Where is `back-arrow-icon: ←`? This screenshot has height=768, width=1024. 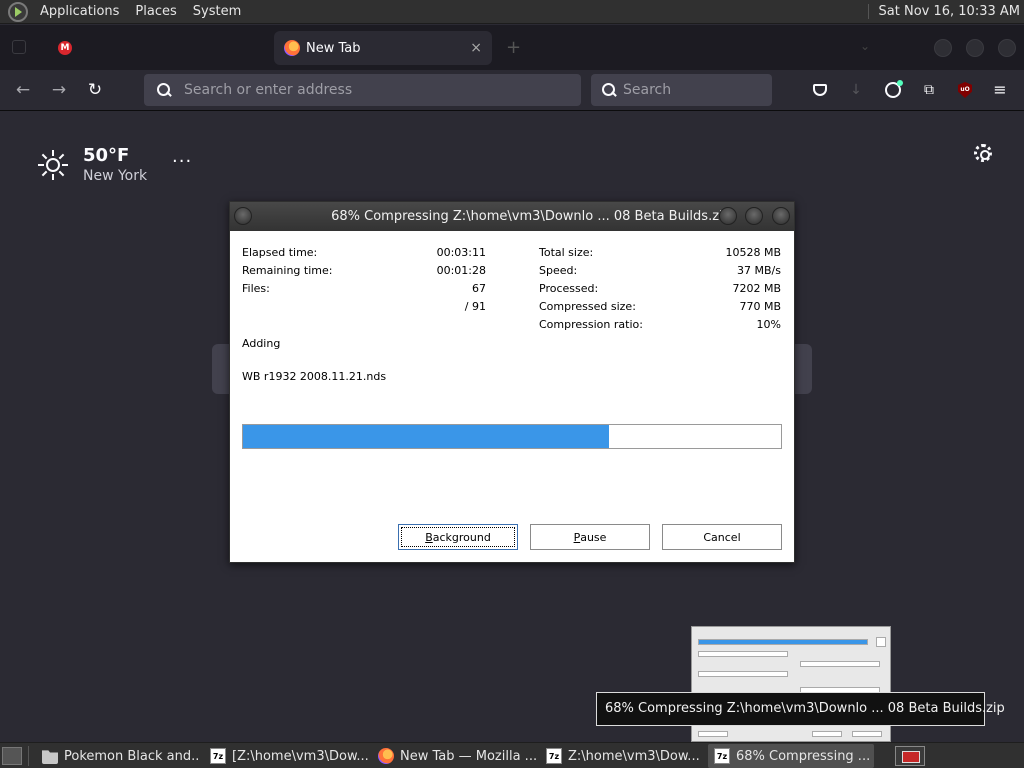
back-arrow-icon: ← is located at coordinates (23, 90).